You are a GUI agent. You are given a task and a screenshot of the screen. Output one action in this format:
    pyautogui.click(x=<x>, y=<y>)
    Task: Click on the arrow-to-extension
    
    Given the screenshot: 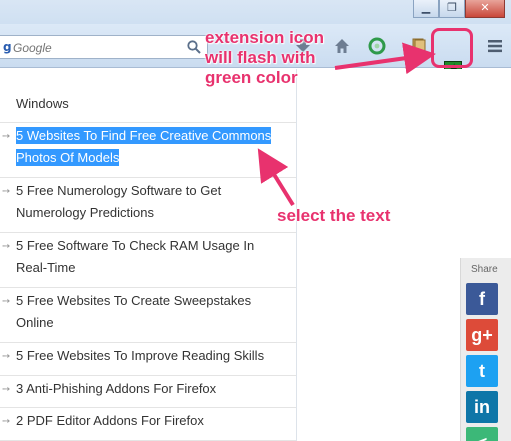 What is the action you would take?
    pyautogui.click(x=385, y=58)
    